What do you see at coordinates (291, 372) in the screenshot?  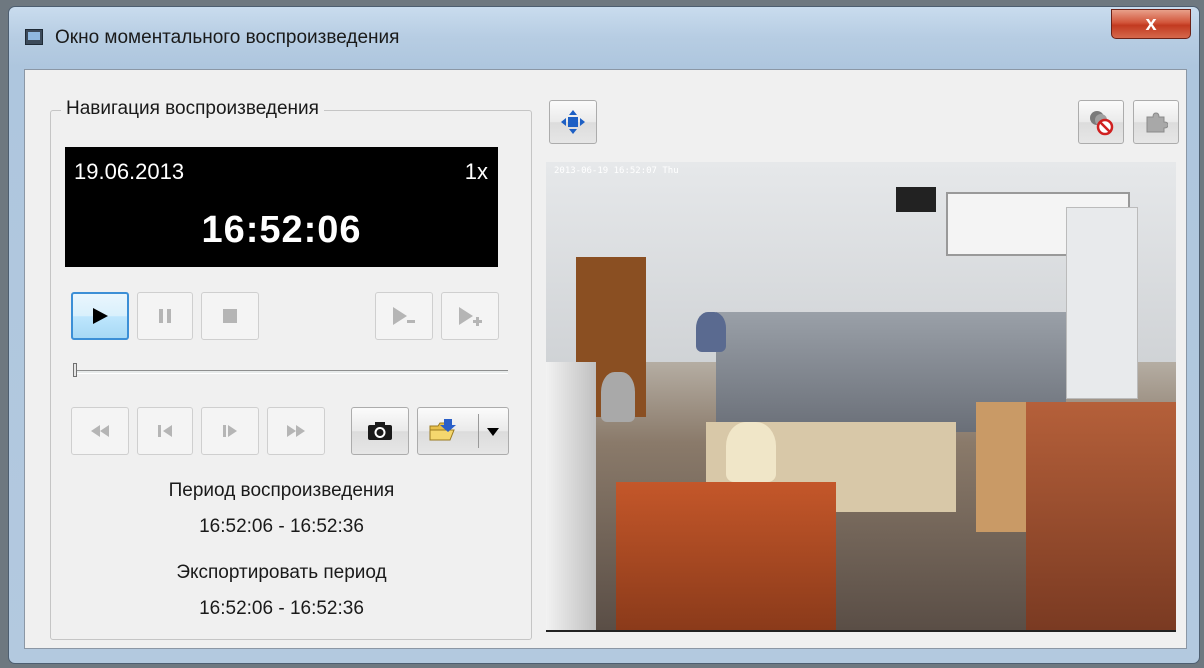 I see `timeline-slider` at bounding box center [291, 372].